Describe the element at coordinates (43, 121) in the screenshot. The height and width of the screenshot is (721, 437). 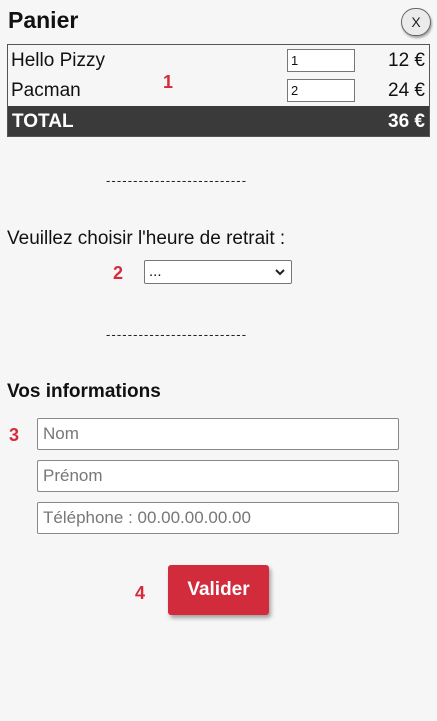
I see `total-label: TOTAL` at that location.